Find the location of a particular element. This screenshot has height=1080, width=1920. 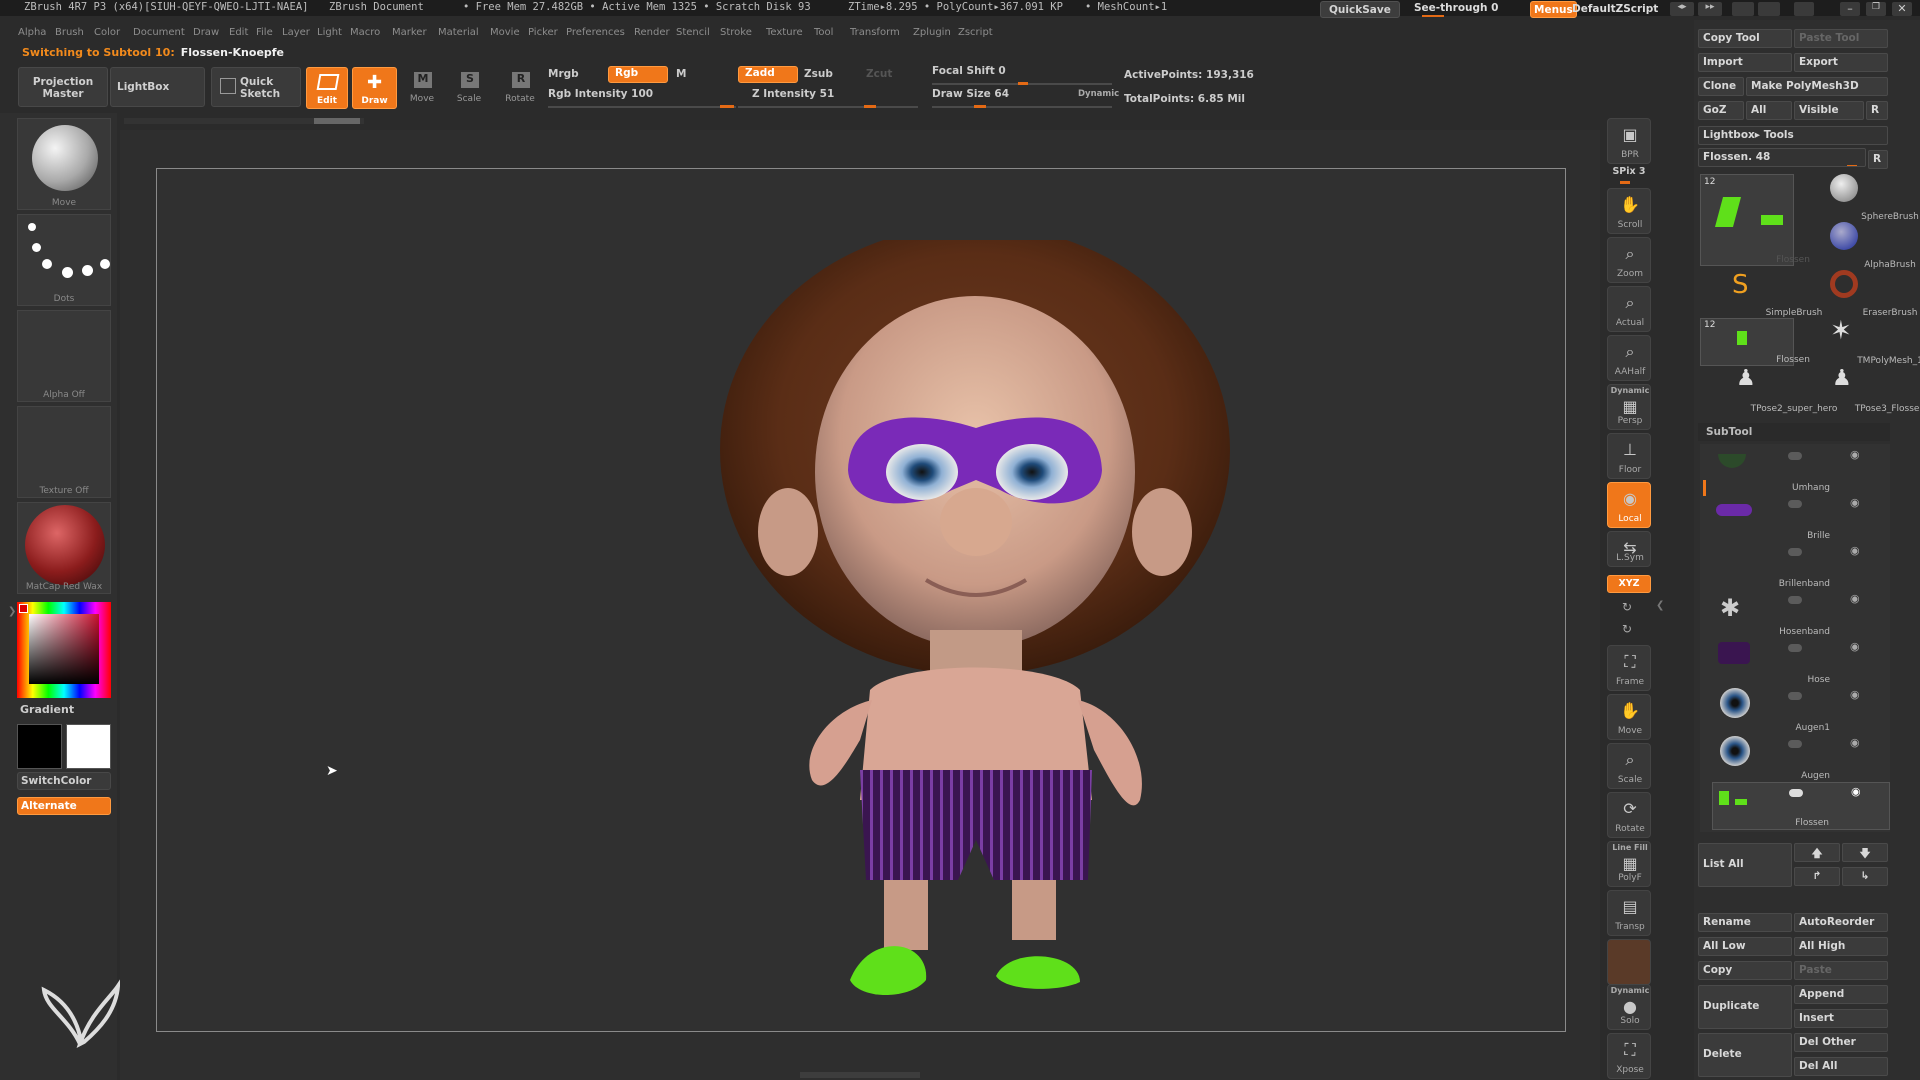

bottom-tray-handle is located at coordinates (860, 1075).